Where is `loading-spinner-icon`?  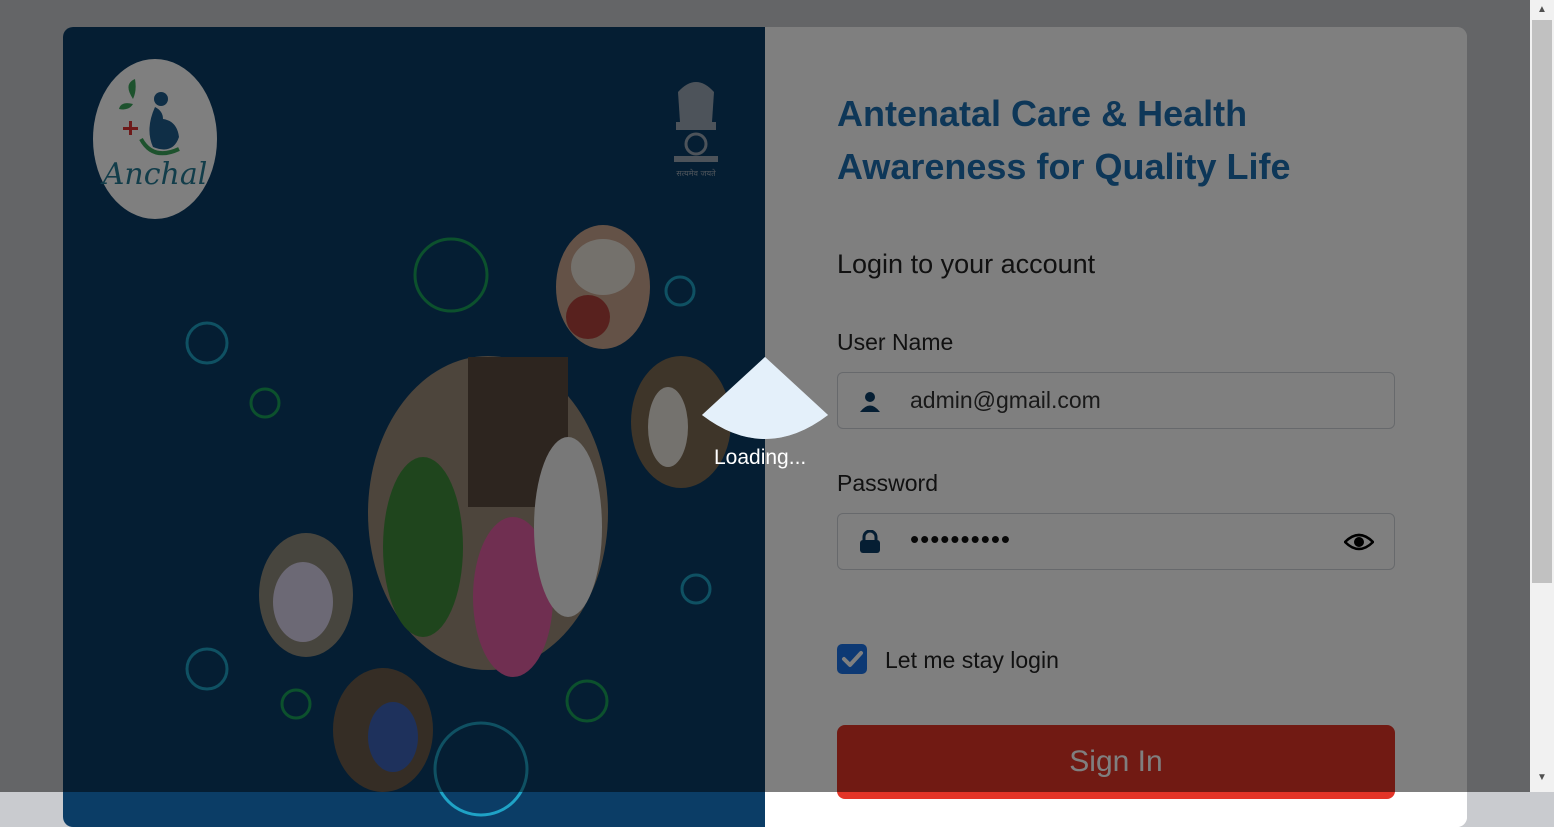 loading-spinner-icon is located at coordinates (765, 398).